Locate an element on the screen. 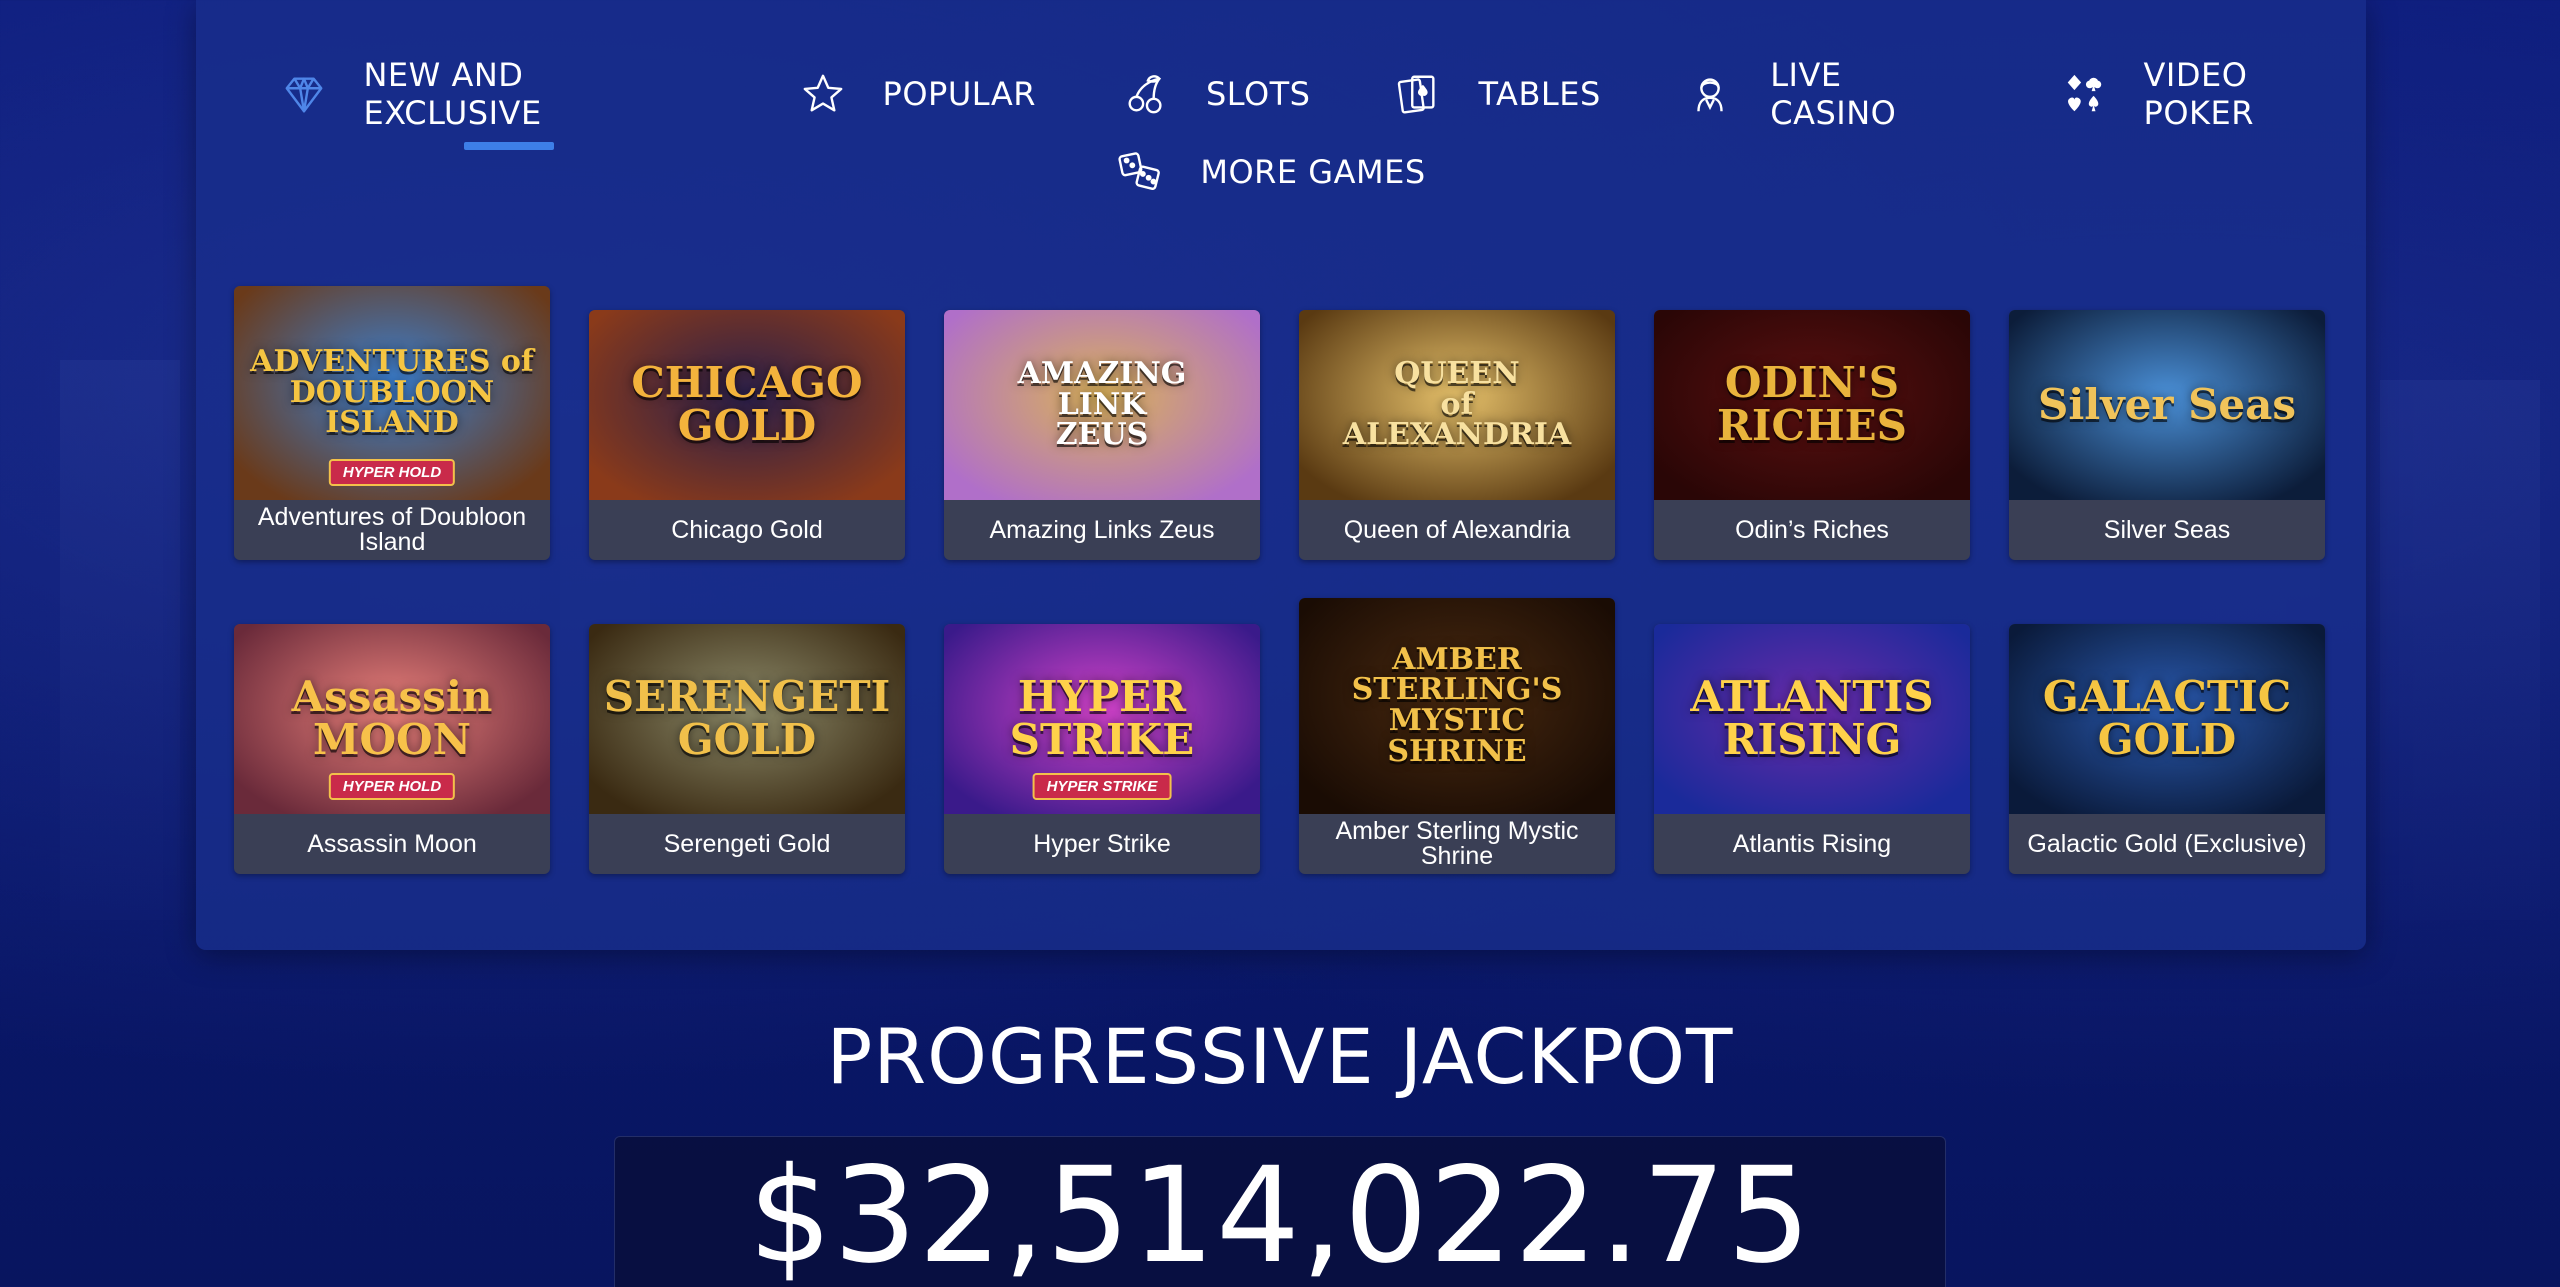 The width and height of the screenshot is (2560, 1287). game-logo-text: CHICAGO GOLD is located at coordinates (747, 404).